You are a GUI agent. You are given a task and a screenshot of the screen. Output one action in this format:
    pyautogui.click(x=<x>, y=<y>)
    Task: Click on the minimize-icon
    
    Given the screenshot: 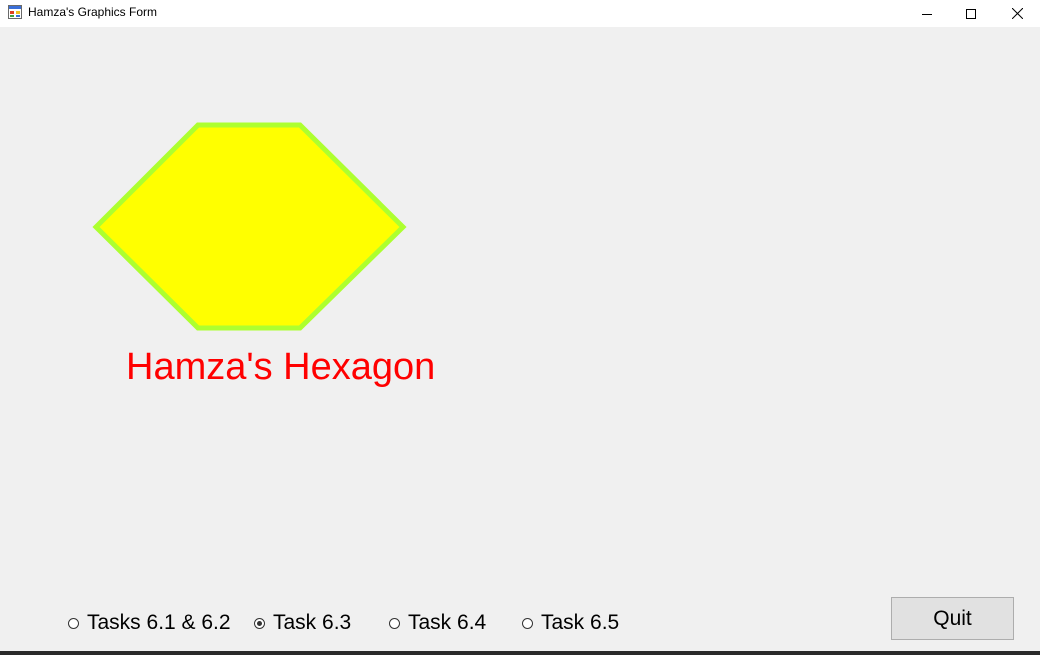 What is the action you would take?
    pyautogui.click(x=927, y=14)
    